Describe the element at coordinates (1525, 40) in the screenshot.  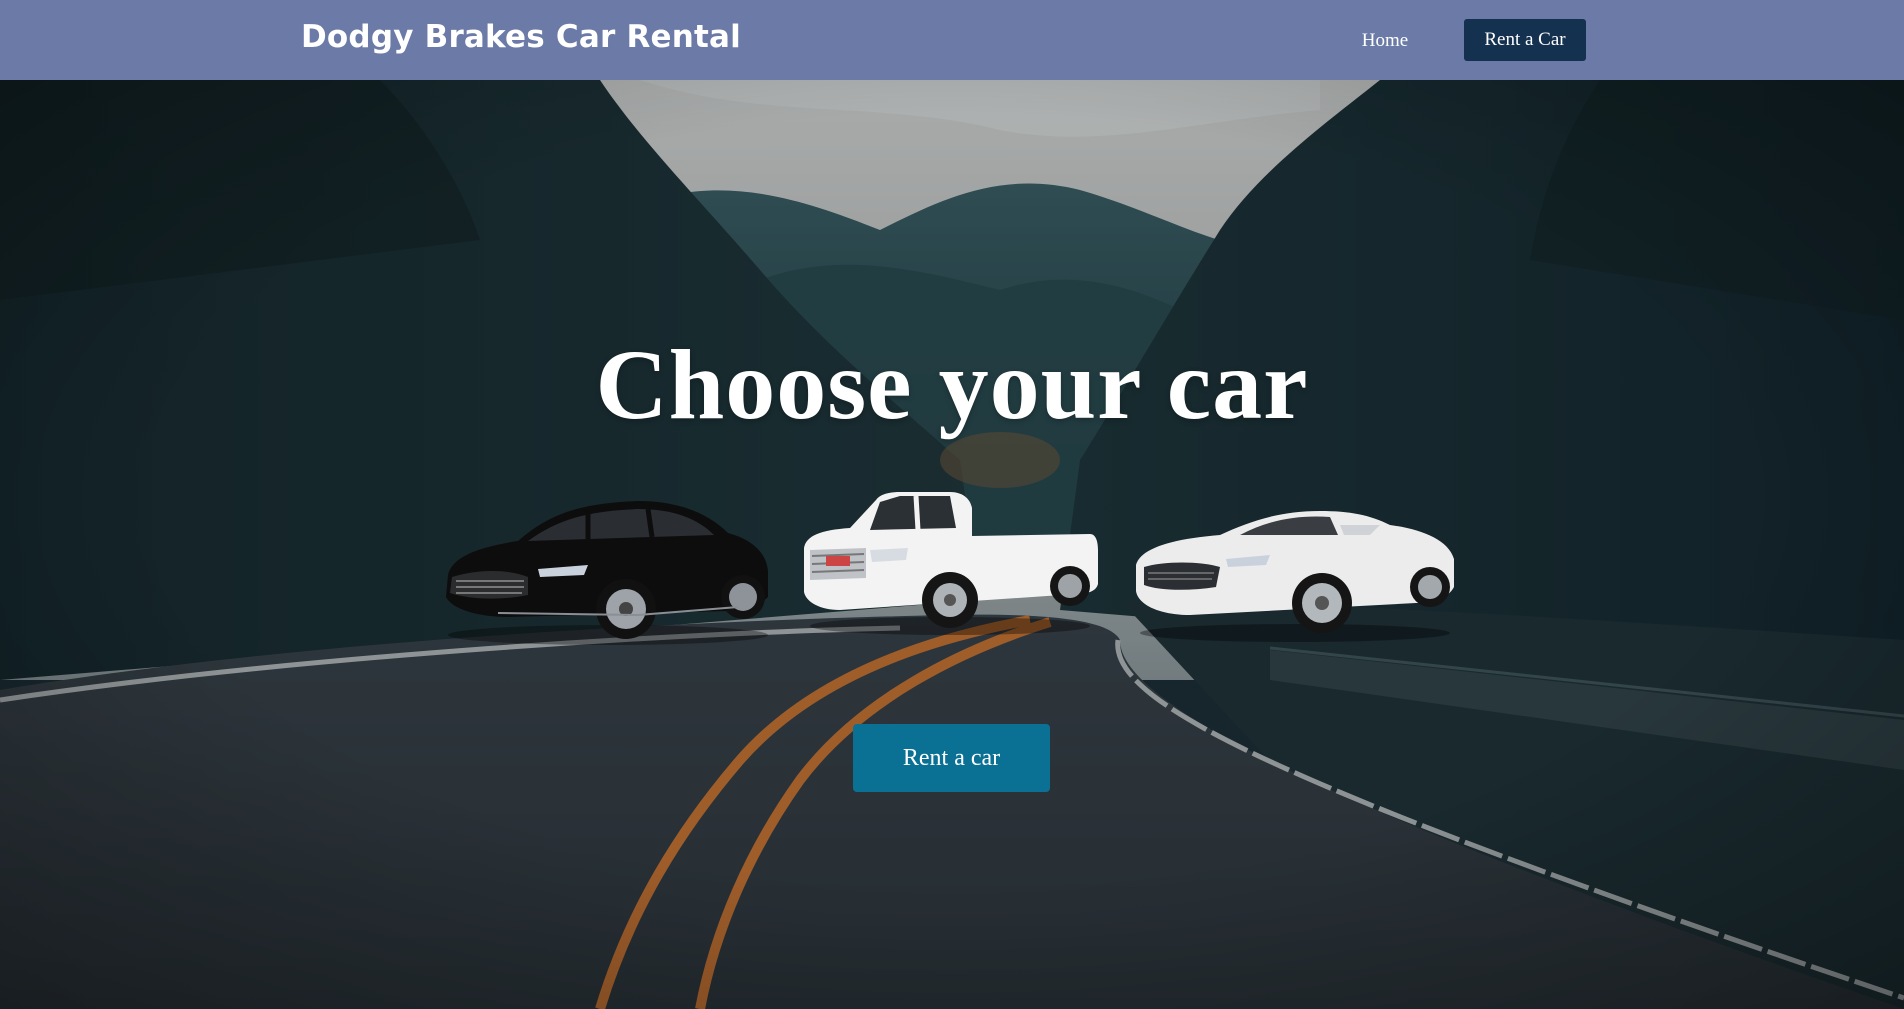
I see `nav-rent-a-car-button: Rent a Car` at that location.